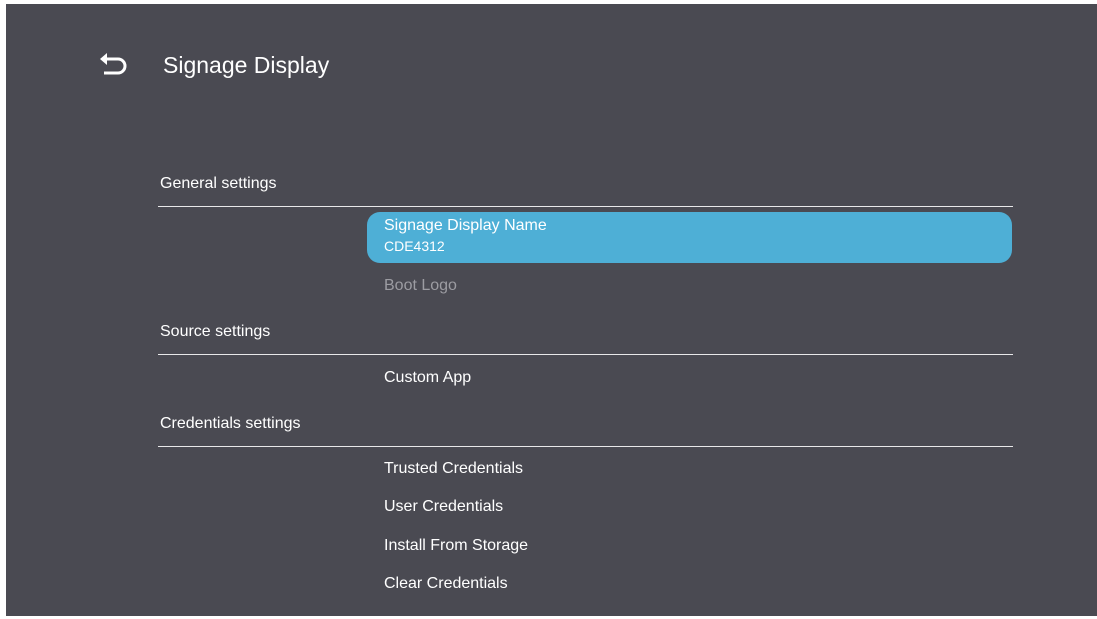  Describe the element at coordinates (465, 225) in the screenshot. I see `signage-display-name-label: Signage Display Name` at that location.